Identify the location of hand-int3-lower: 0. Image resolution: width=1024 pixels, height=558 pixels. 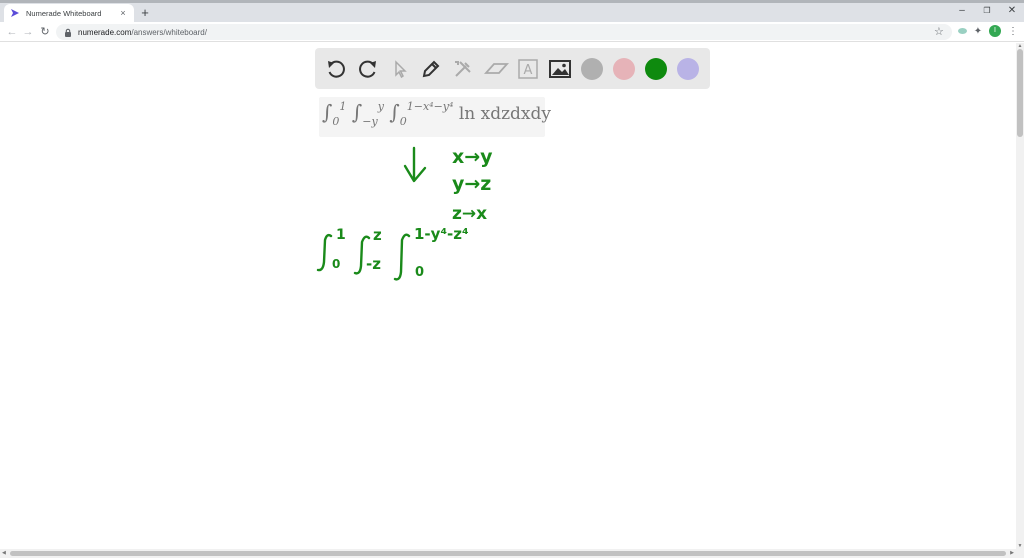
(420, 272).